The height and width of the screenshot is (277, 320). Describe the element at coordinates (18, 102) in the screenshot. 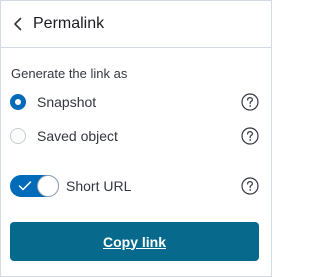

I see `snapshot-radio` at that location.